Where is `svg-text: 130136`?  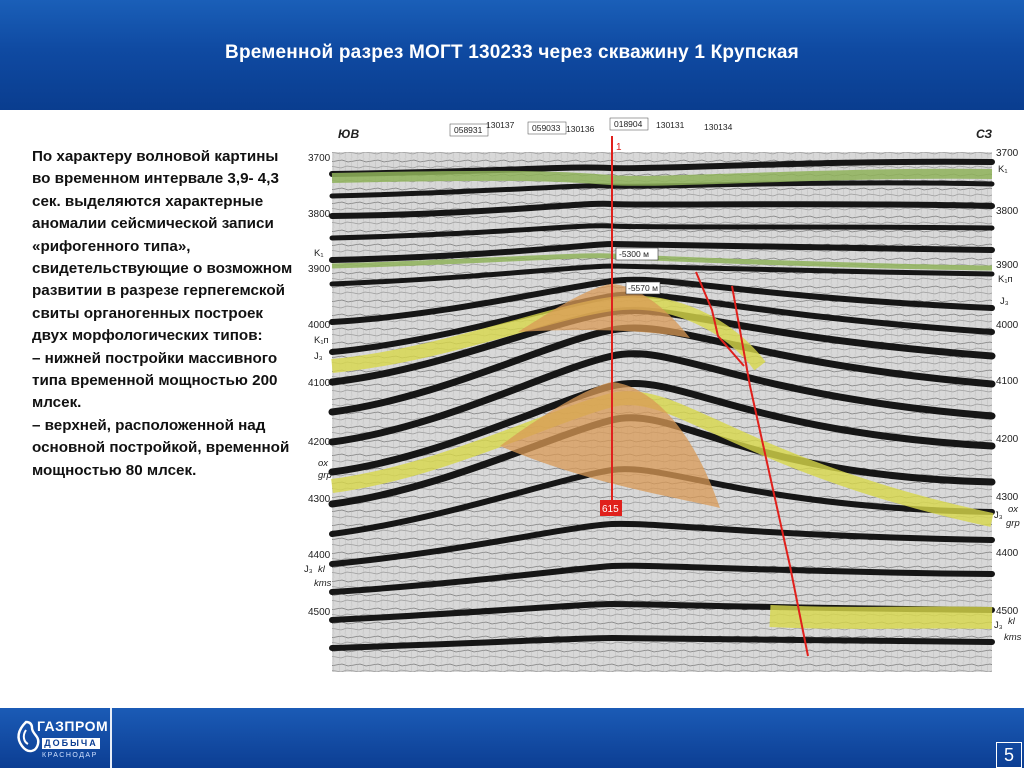
svg-text: 130136 is located at coordinates (580, 129).